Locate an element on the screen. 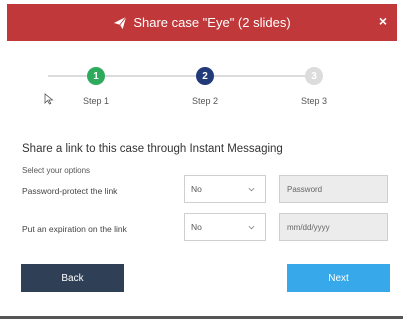  dialog-title: Share case "Eye" (2 slides) is located at coordinates (212, 22).